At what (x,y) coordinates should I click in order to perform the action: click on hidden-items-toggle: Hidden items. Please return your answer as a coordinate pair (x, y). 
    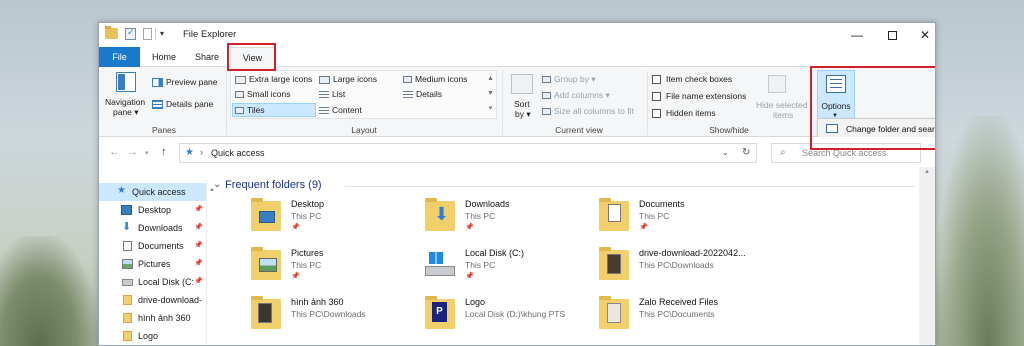
    Looking at the image, I should click on (684, 113).